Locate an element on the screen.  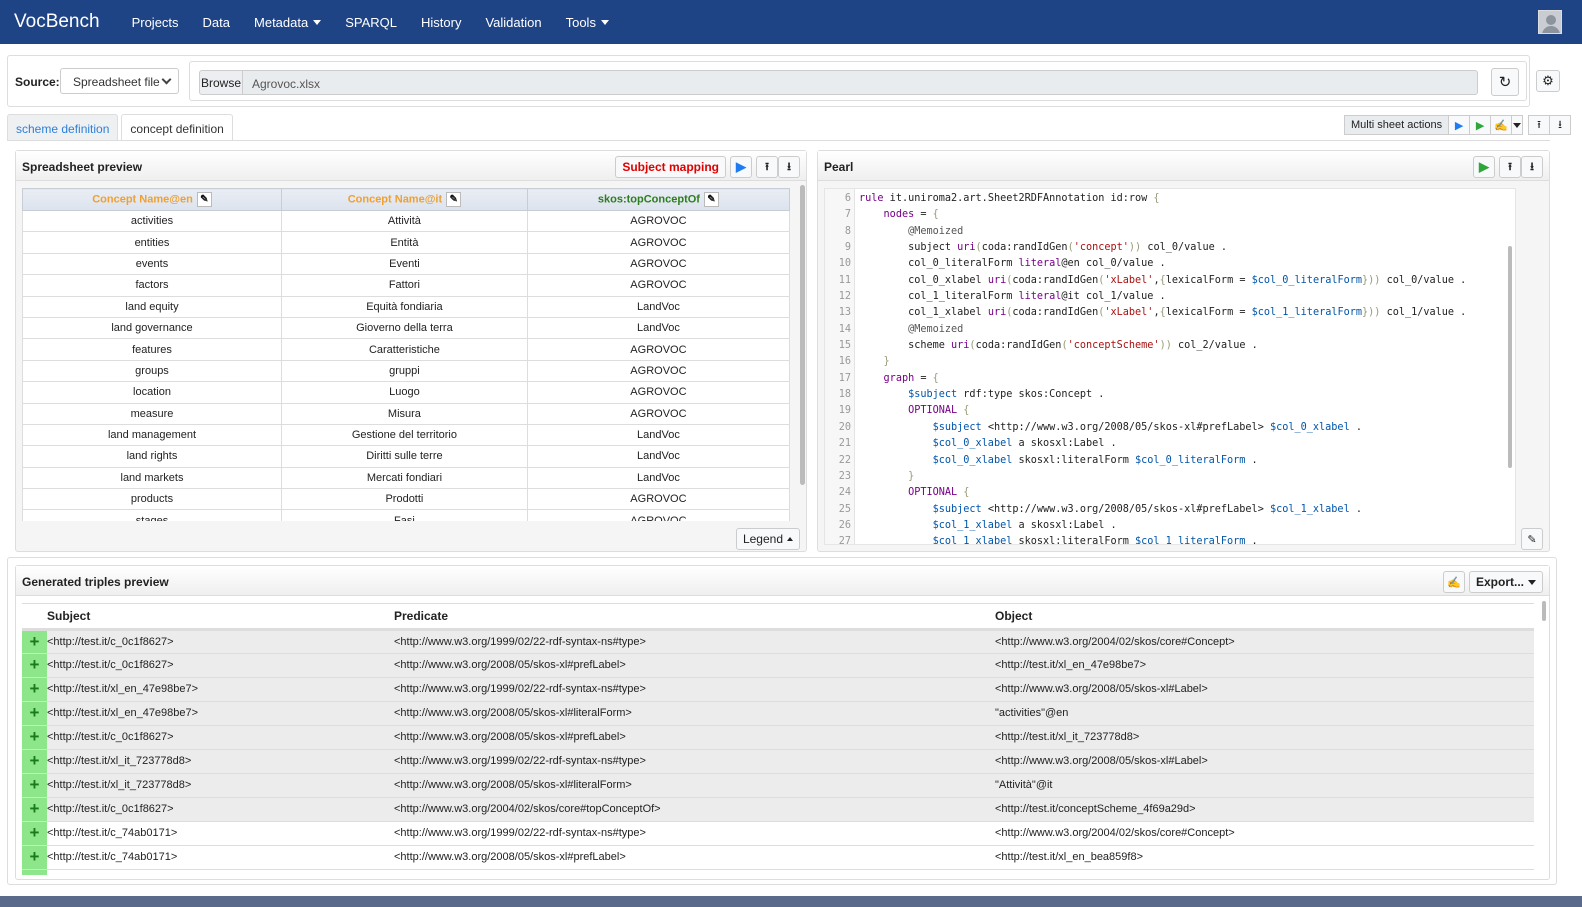
refresh-button: ↻ is located at coordinates (1505, 82).